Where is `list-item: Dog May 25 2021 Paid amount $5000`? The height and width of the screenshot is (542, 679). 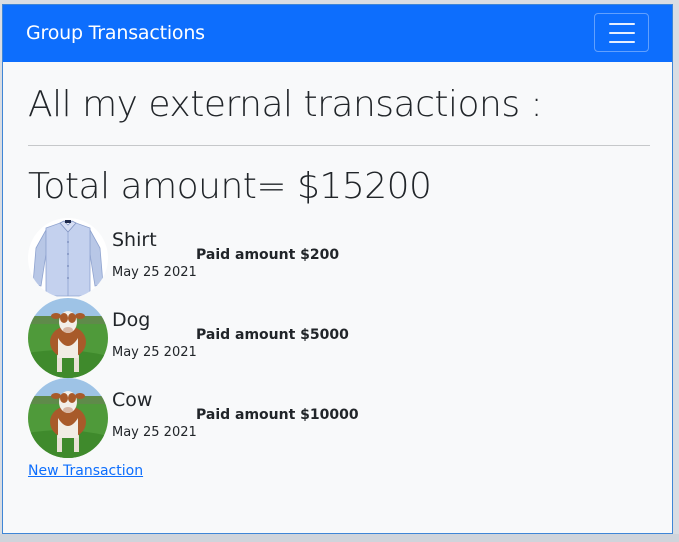 list-item: Dog May 25 2021 Paid amount $5000 is located at coordinates (339, 338).